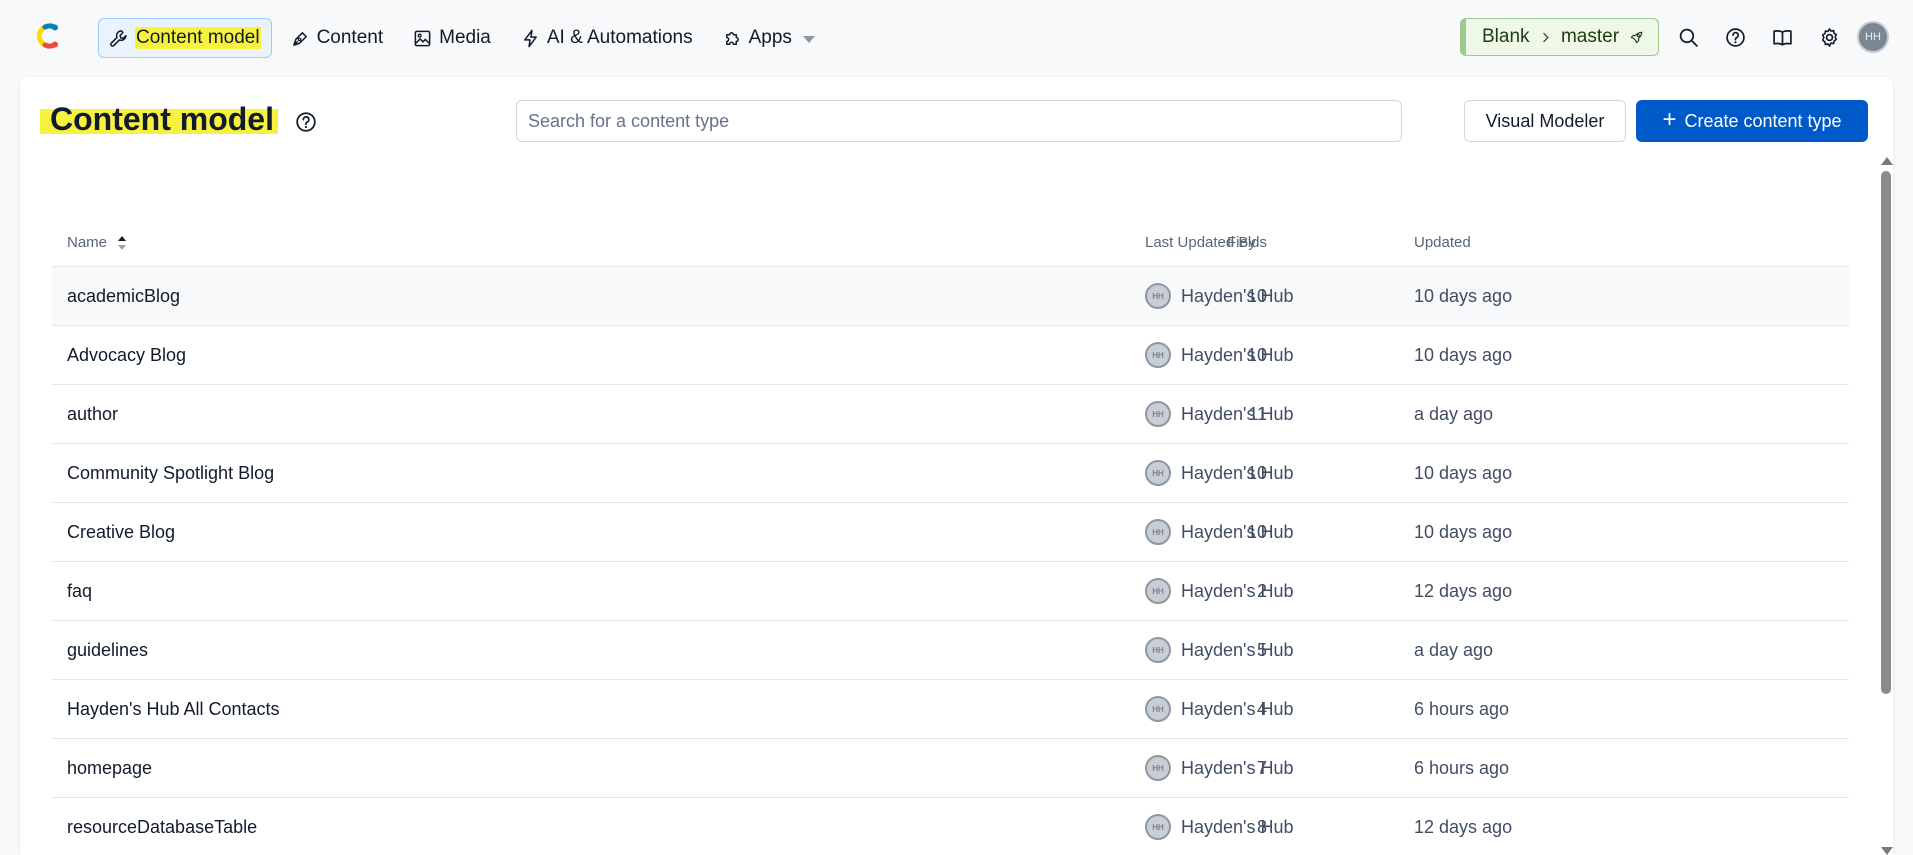 The width and height of the screenshot is (1913, 855). What do you see at coordinates (92, 414) in the screenshot?
I see `content-type-name: author` at bounding box center [92, 414].